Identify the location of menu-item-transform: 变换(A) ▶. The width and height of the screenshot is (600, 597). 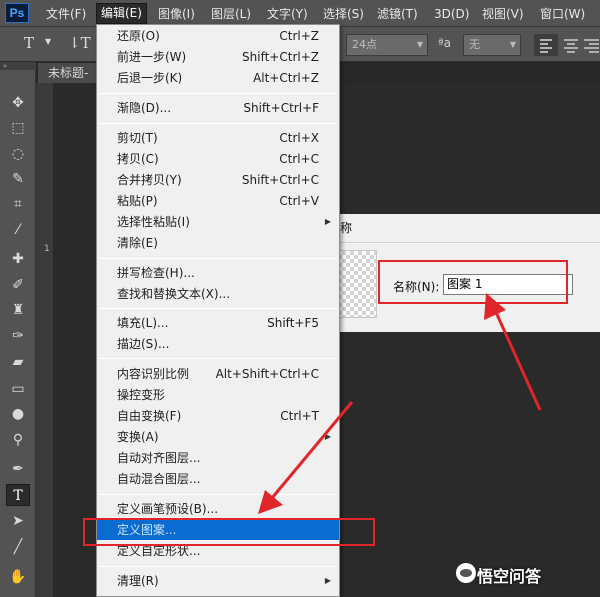
(218, 437).